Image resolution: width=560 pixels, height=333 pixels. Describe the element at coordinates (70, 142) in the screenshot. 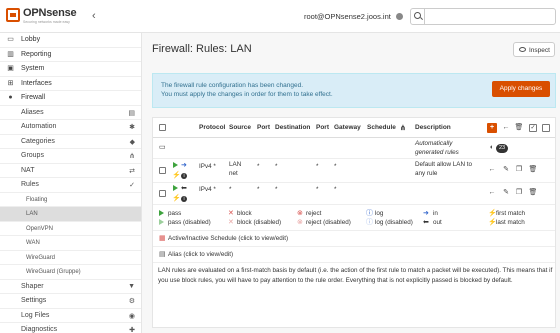

I see `sidebar-item-categories: Categories ◆` at that location.